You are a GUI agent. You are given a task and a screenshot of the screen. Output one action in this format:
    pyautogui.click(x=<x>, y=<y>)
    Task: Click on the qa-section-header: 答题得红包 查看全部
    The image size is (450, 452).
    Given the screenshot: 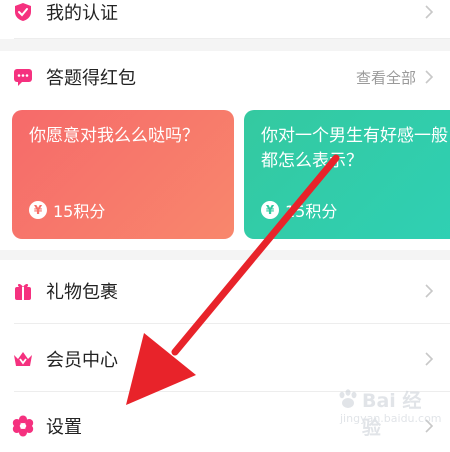 What is the action you would take?
    pyautogui.click(x=225, y=77)
    